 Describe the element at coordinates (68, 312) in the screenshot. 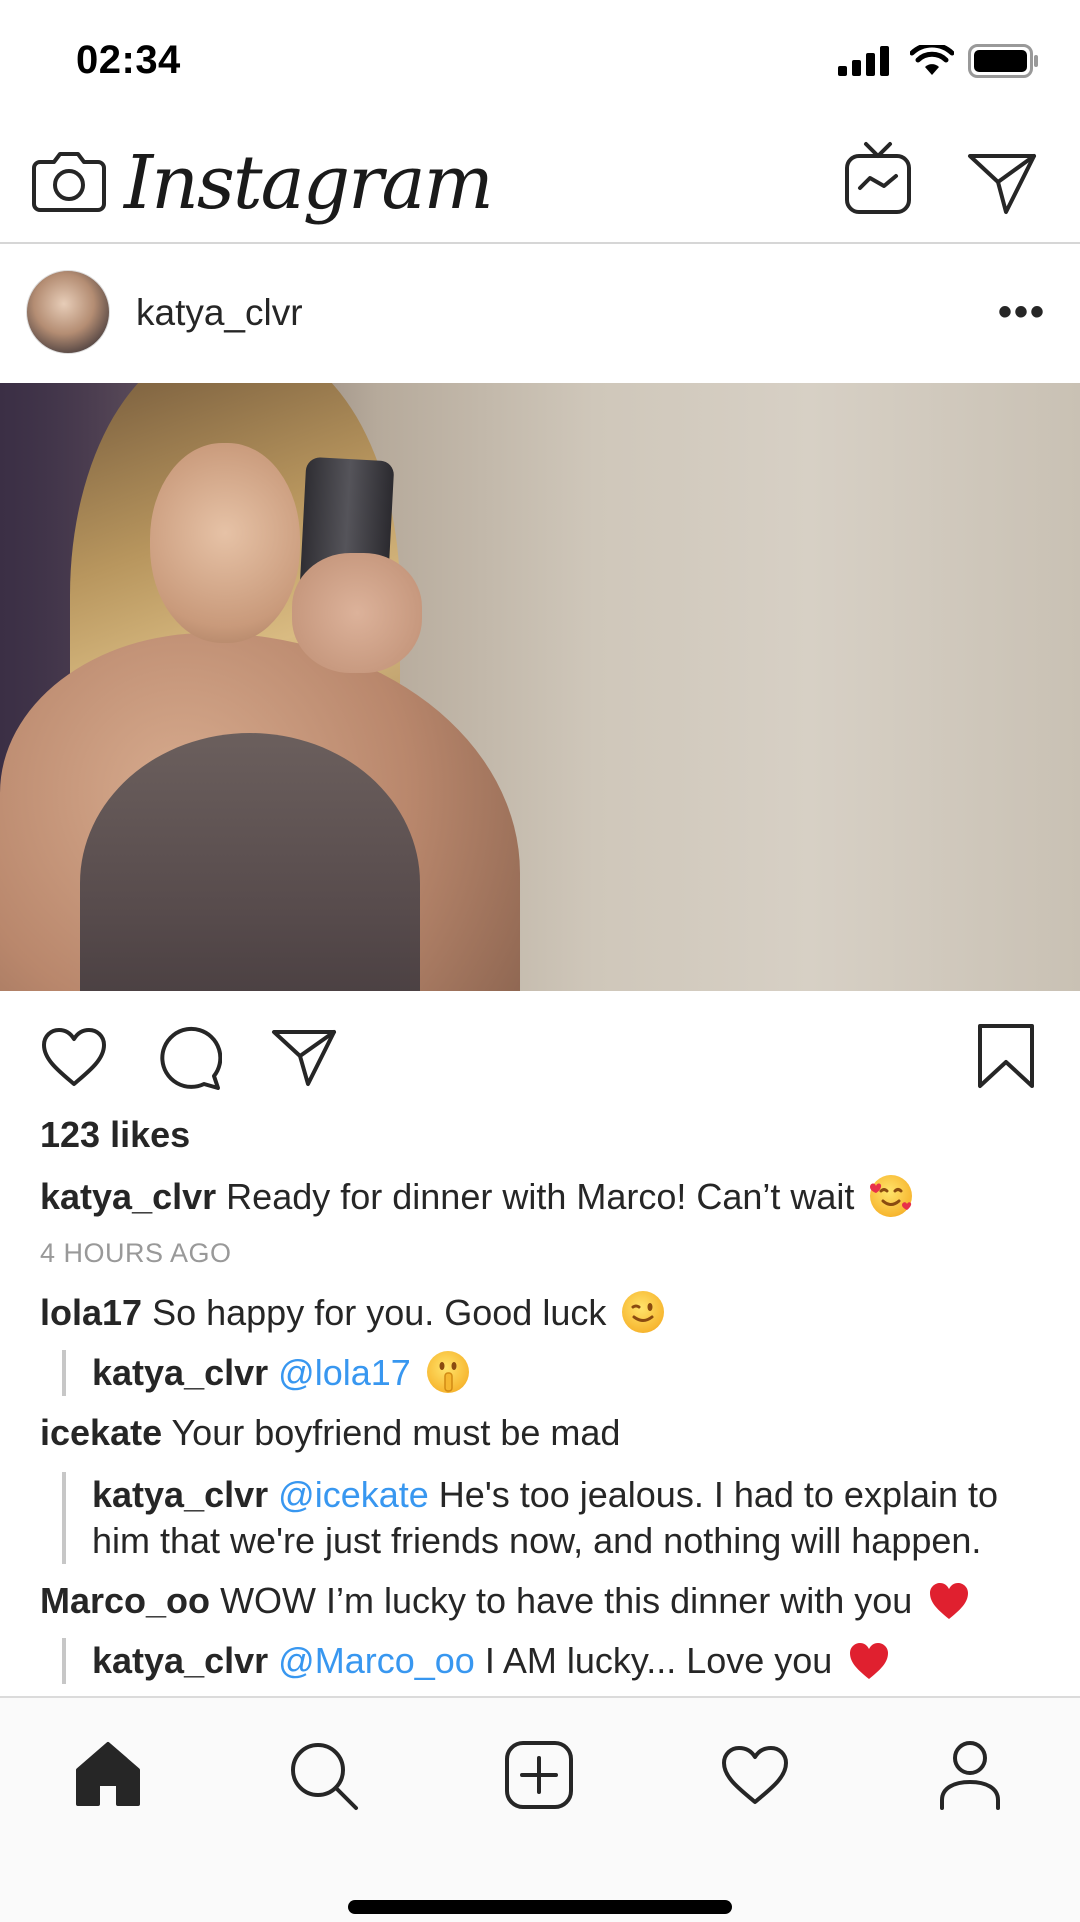

I see `avatar` at that location.